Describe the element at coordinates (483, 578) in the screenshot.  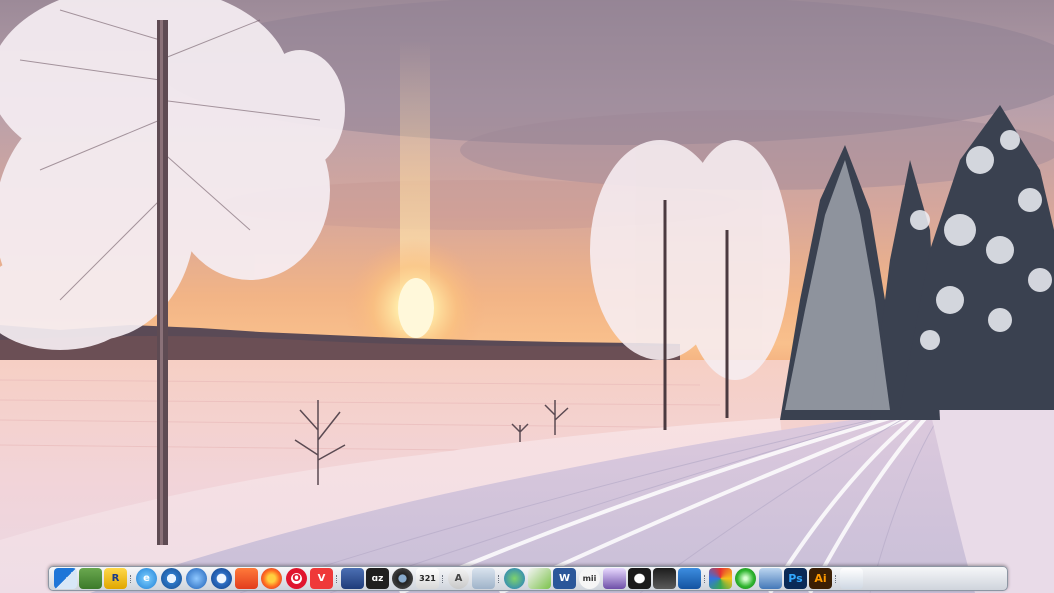
I see `magnifier-icon` at that location.